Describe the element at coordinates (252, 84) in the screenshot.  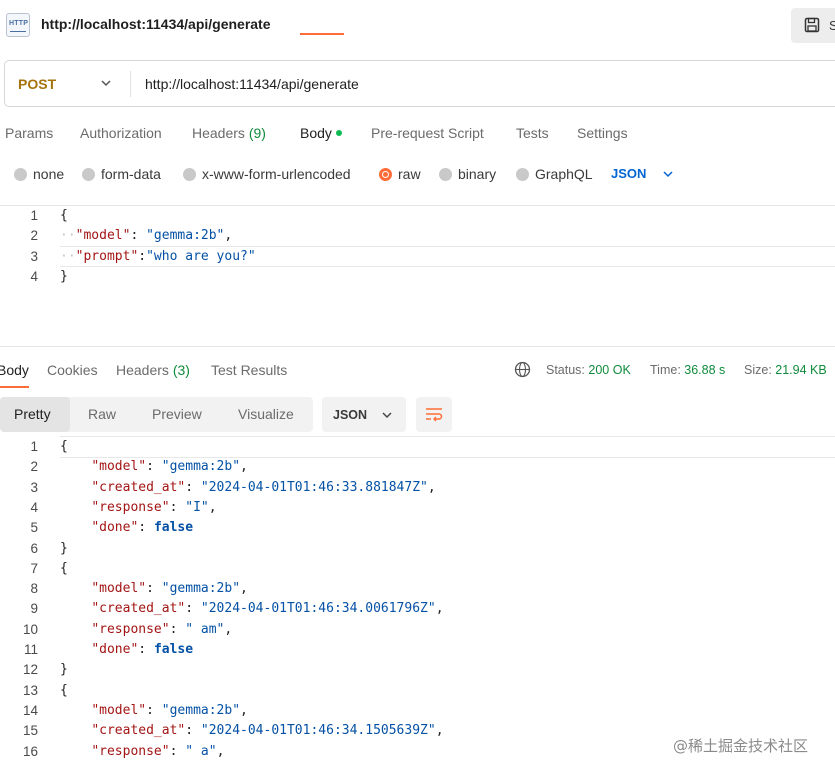
I see `url-input: http://localhost:11434/api/generate` at that location.